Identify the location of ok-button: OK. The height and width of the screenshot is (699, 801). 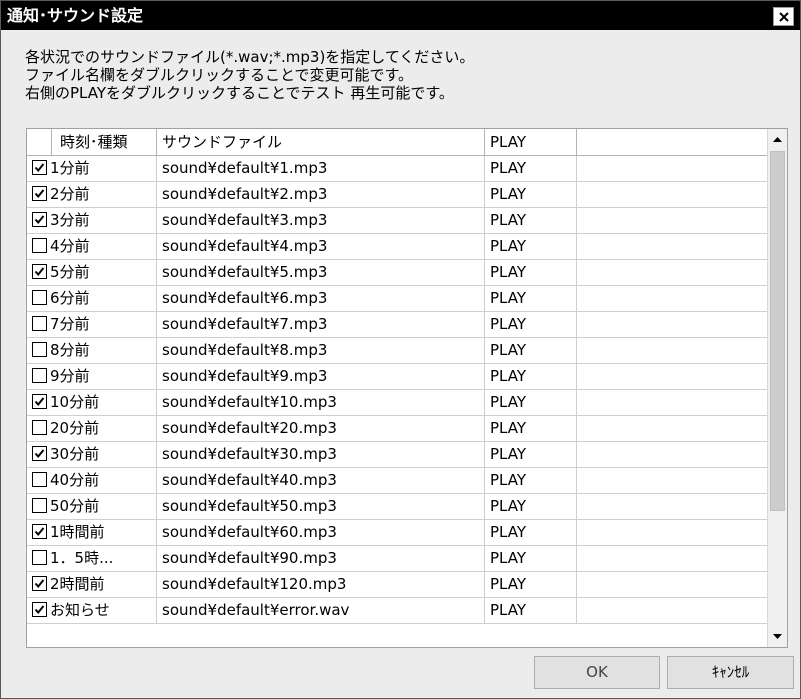
(597, 672).